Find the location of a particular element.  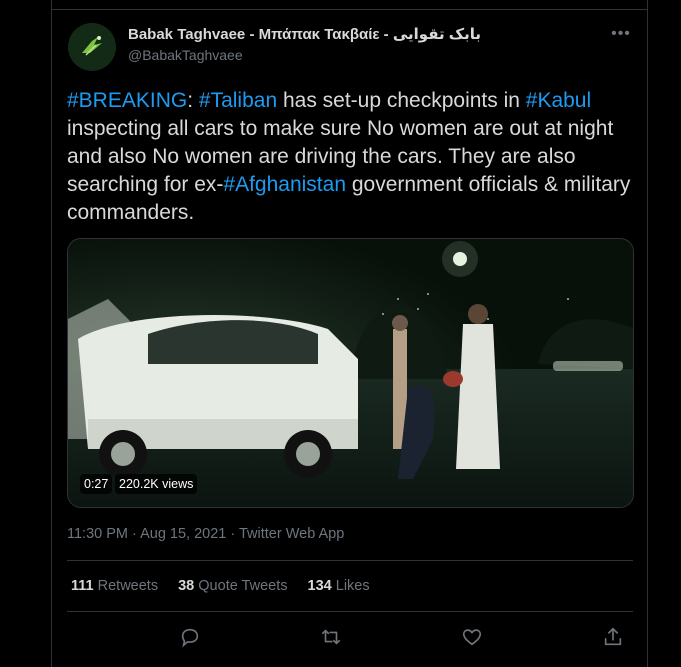

hashtag-link: #BREAKING is located at coordinates (127, 100).